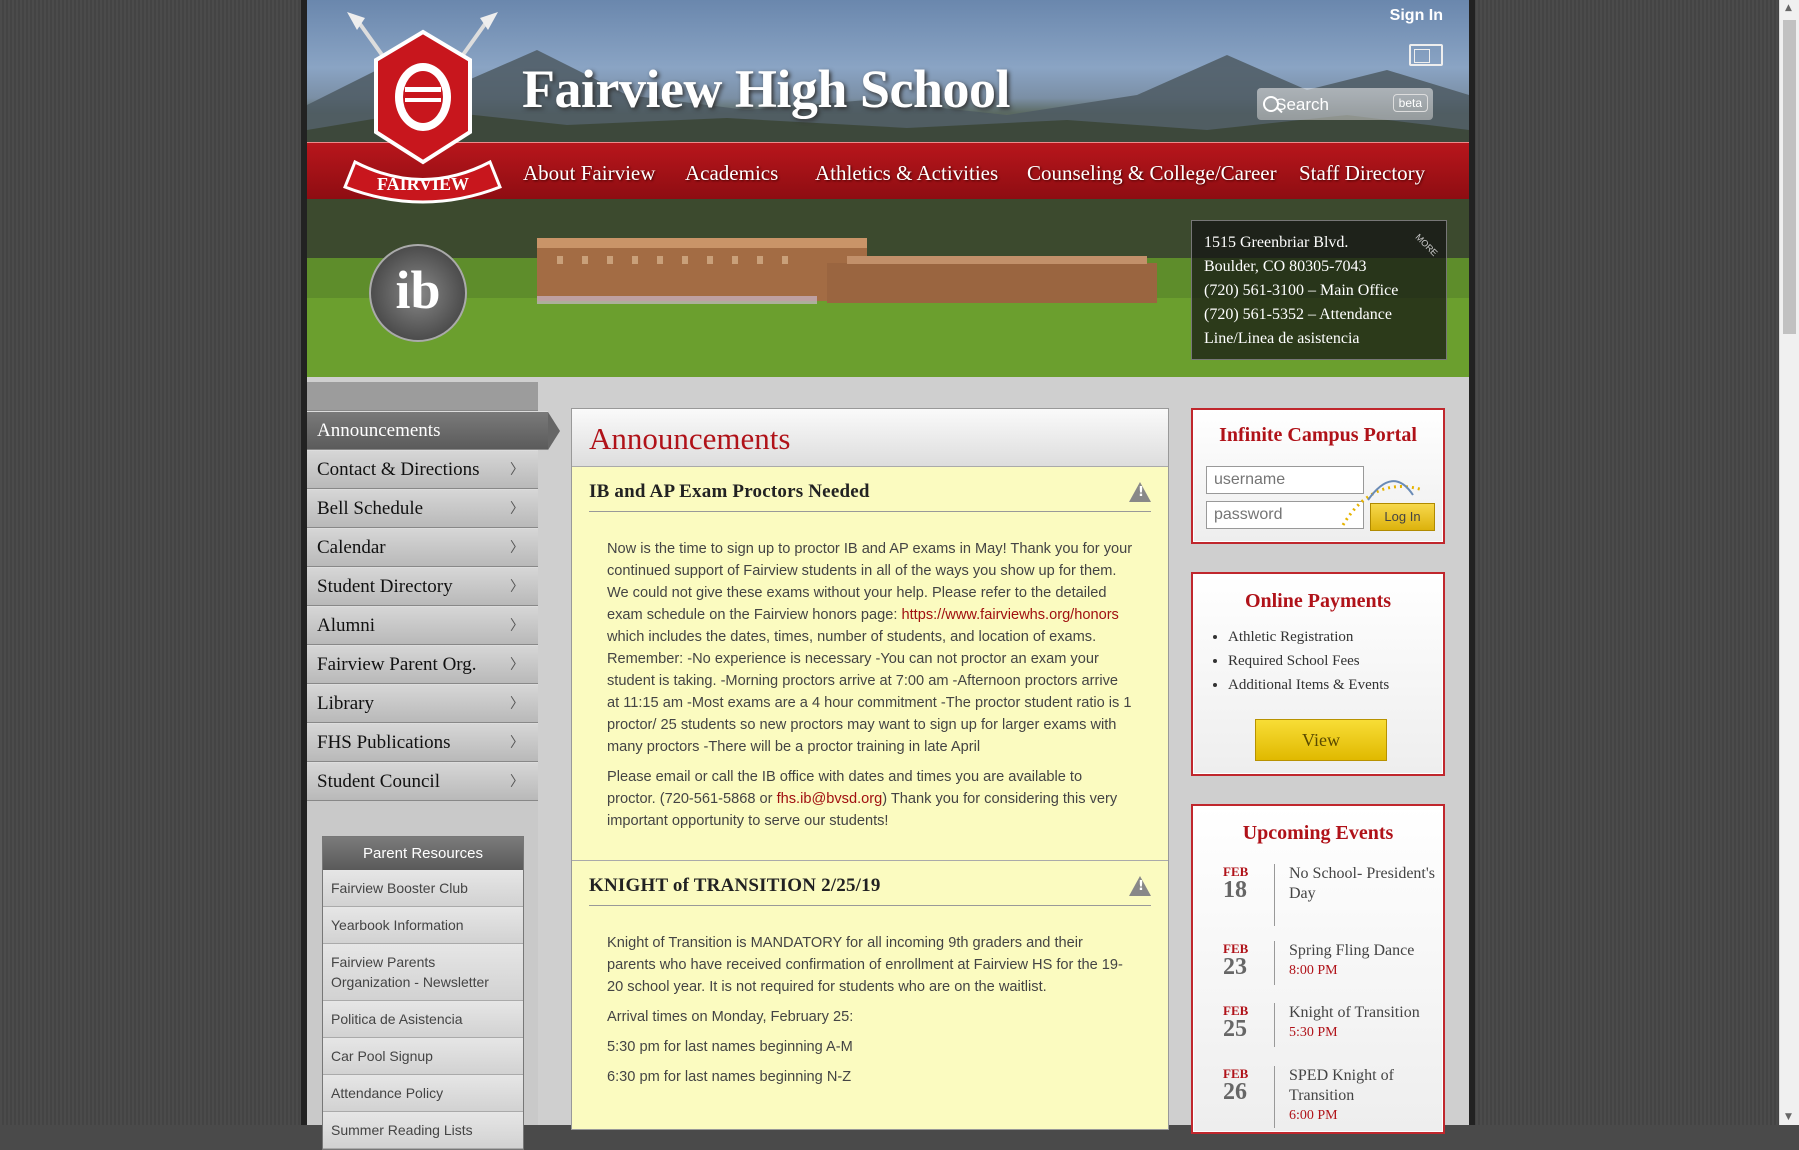 This screenshot has height=1150, width=1799. What do you see at coordinates (423, 1130) in the screenshot?
I see `link-summer-reading: Summer Reading Lists` at bounding box center [423, 1130].